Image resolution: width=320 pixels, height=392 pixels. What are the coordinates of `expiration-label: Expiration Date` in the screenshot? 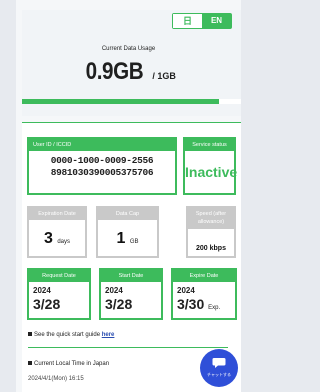 It's located at (57, 214).